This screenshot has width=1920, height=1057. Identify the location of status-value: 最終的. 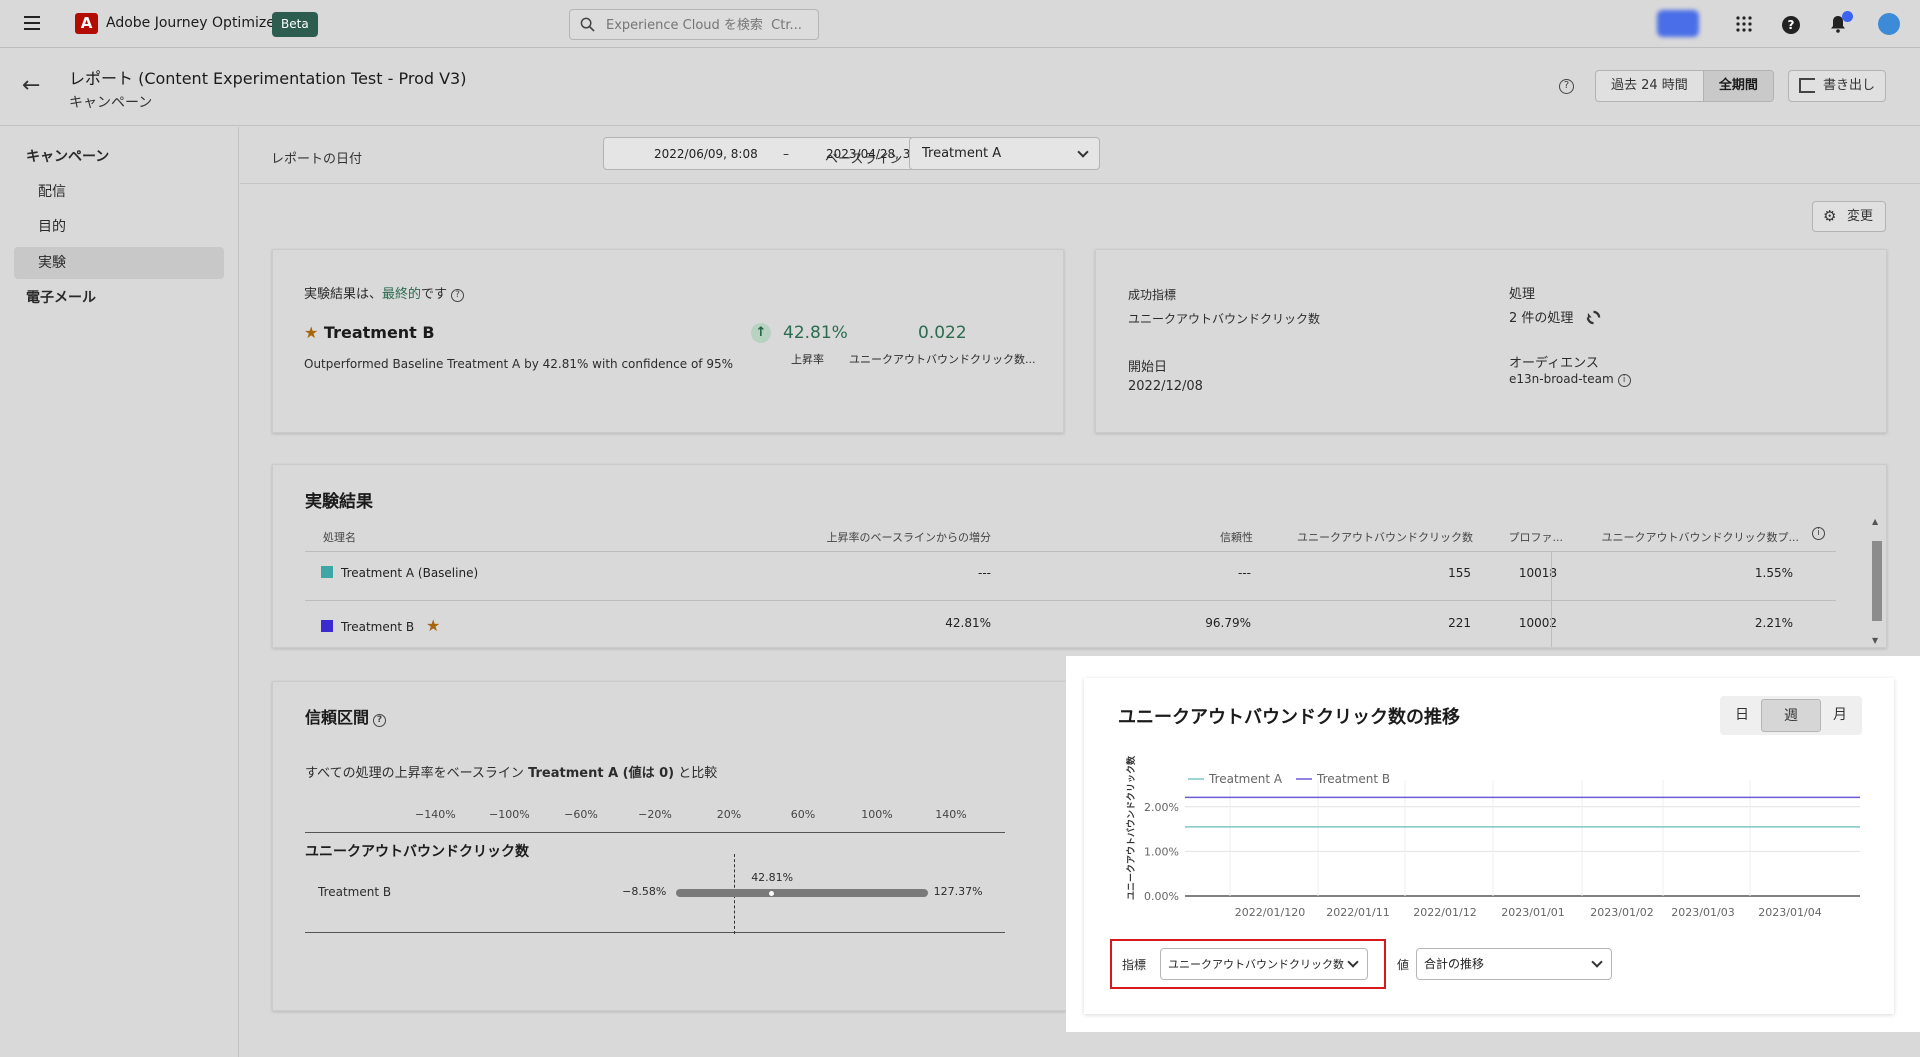
(402, 294).